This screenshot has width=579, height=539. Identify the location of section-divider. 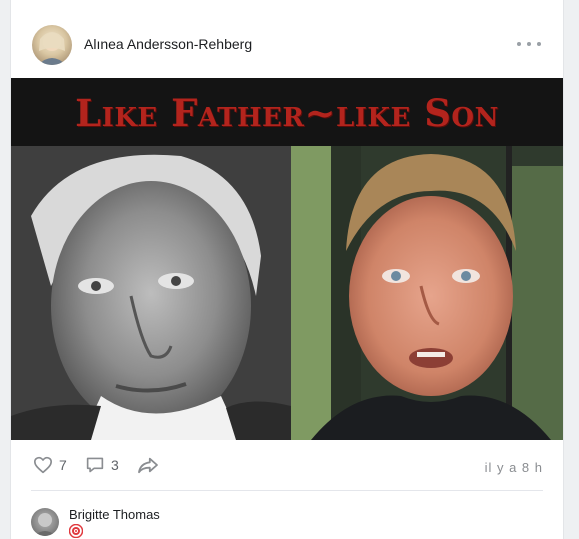
(287, 490).